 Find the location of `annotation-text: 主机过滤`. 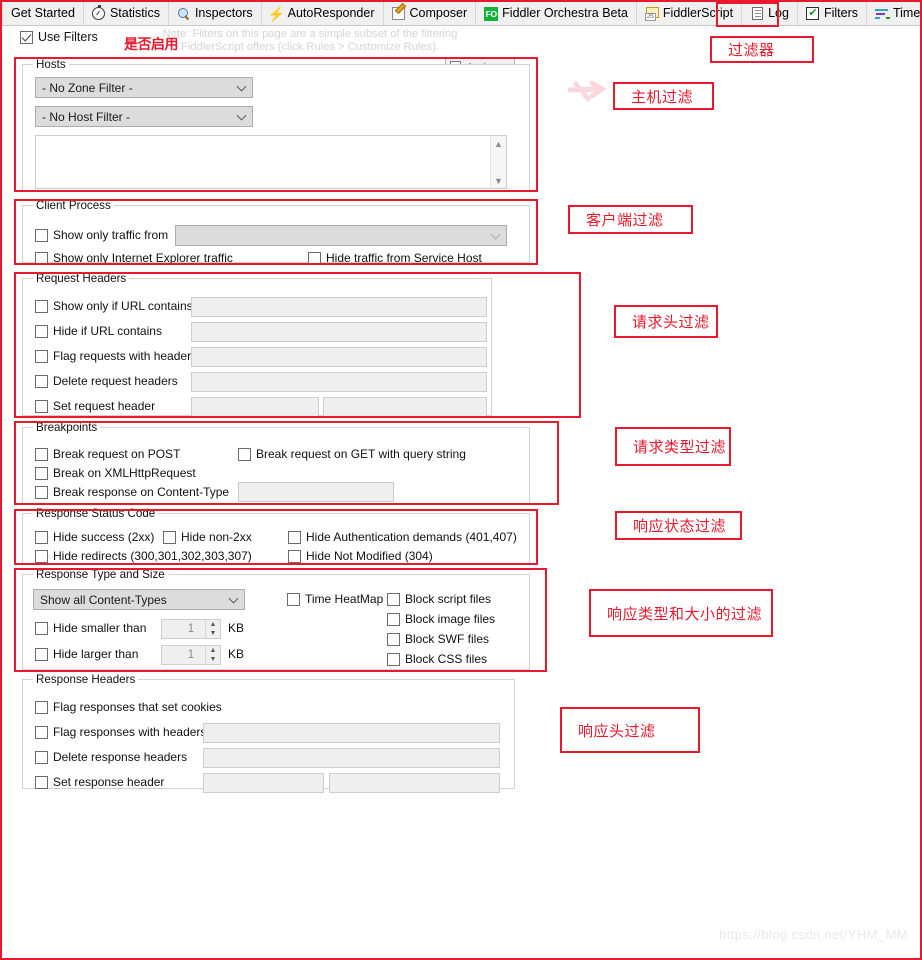

annotation-text: 主机过滤 is located at coordinates (662, 97).